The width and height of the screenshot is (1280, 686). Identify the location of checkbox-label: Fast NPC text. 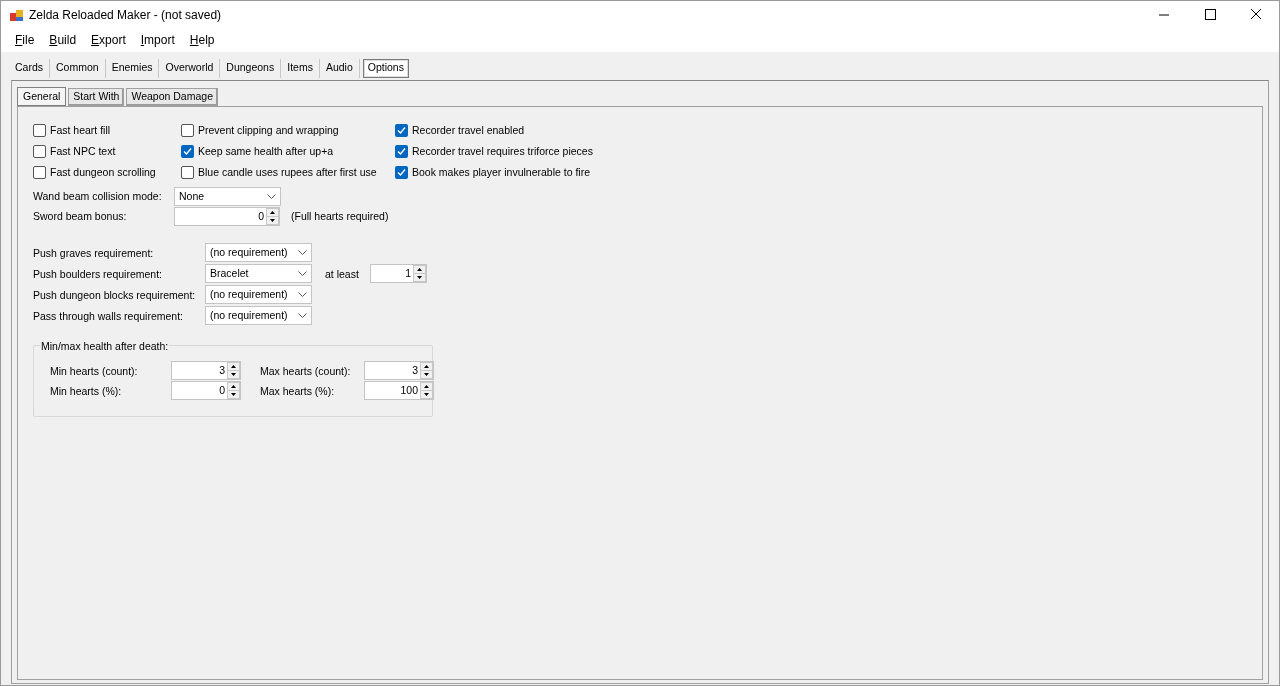
(83, 151).